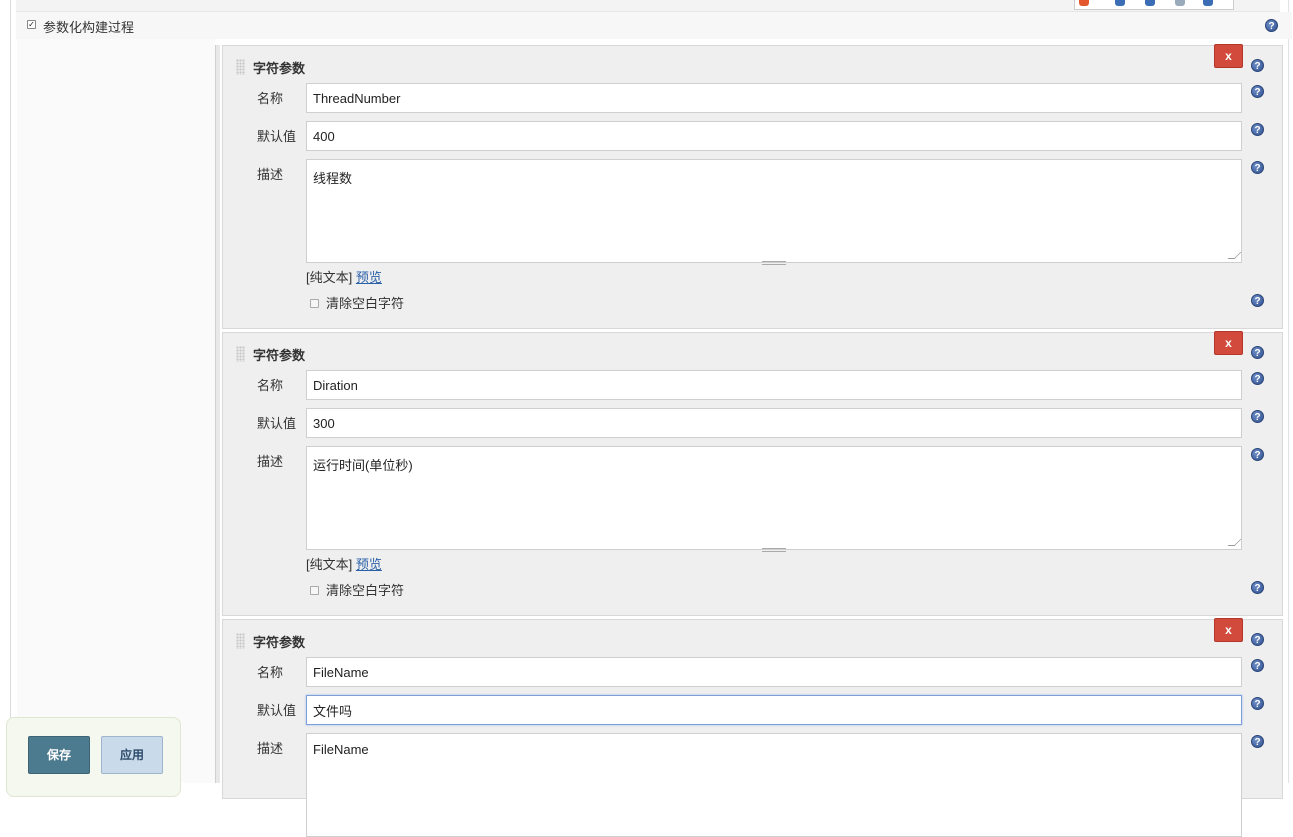 The height and width of the screenshot is (837, 1293). I want to click on parameterized-build-checkbox: ✓, so click(31, 24).